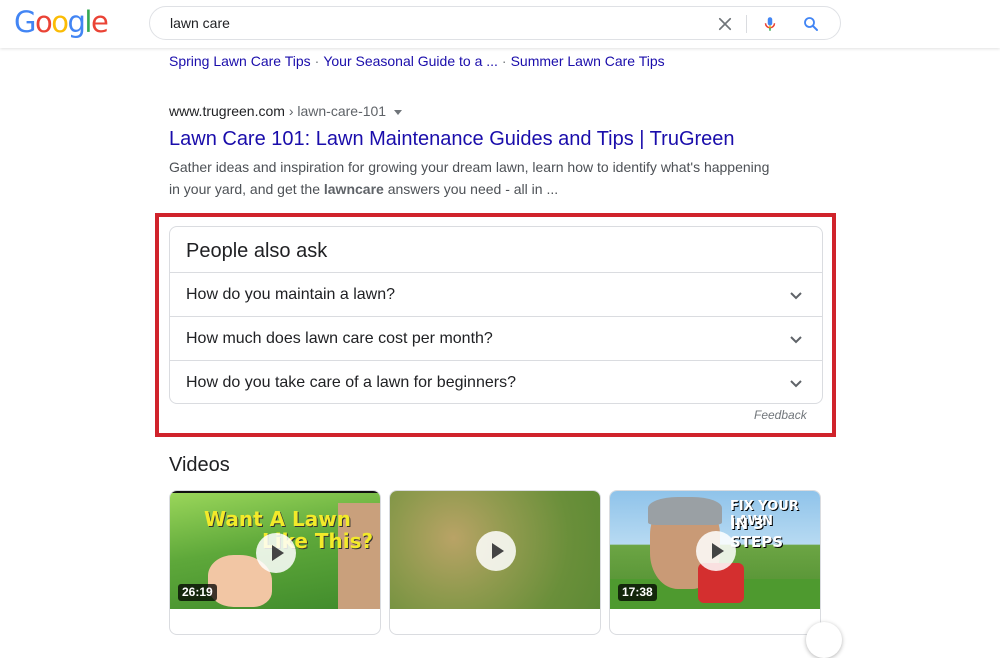 This screenshot has height=658, width=1000. I want to click on sitelink-spring: Spring Lawn Care Tips, so click(240, 61).